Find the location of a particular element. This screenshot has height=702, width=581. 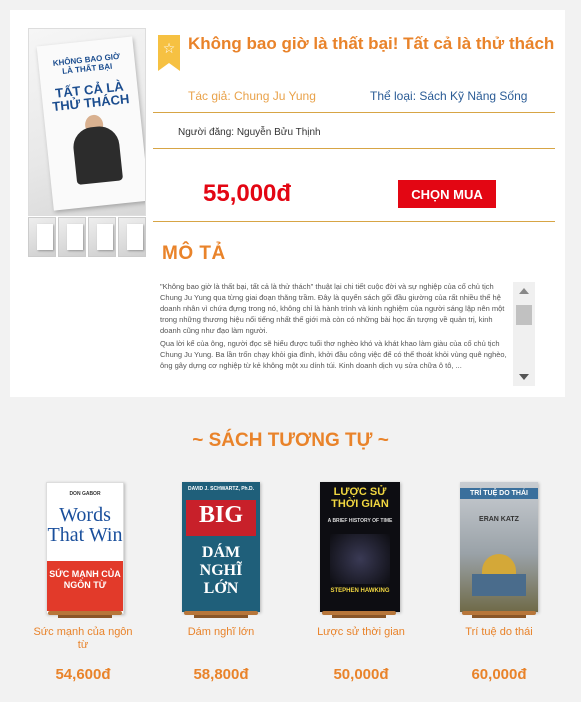

cover-artwork is located at coordinates (360, 559).